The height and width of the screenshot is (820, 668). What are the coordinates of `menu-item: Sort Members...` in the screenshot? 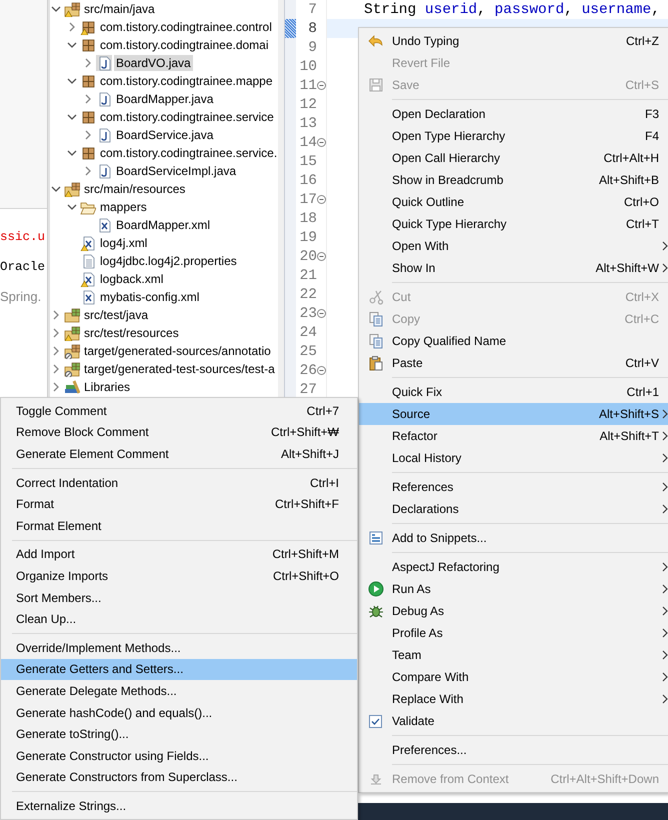 It's located at (179, 597).